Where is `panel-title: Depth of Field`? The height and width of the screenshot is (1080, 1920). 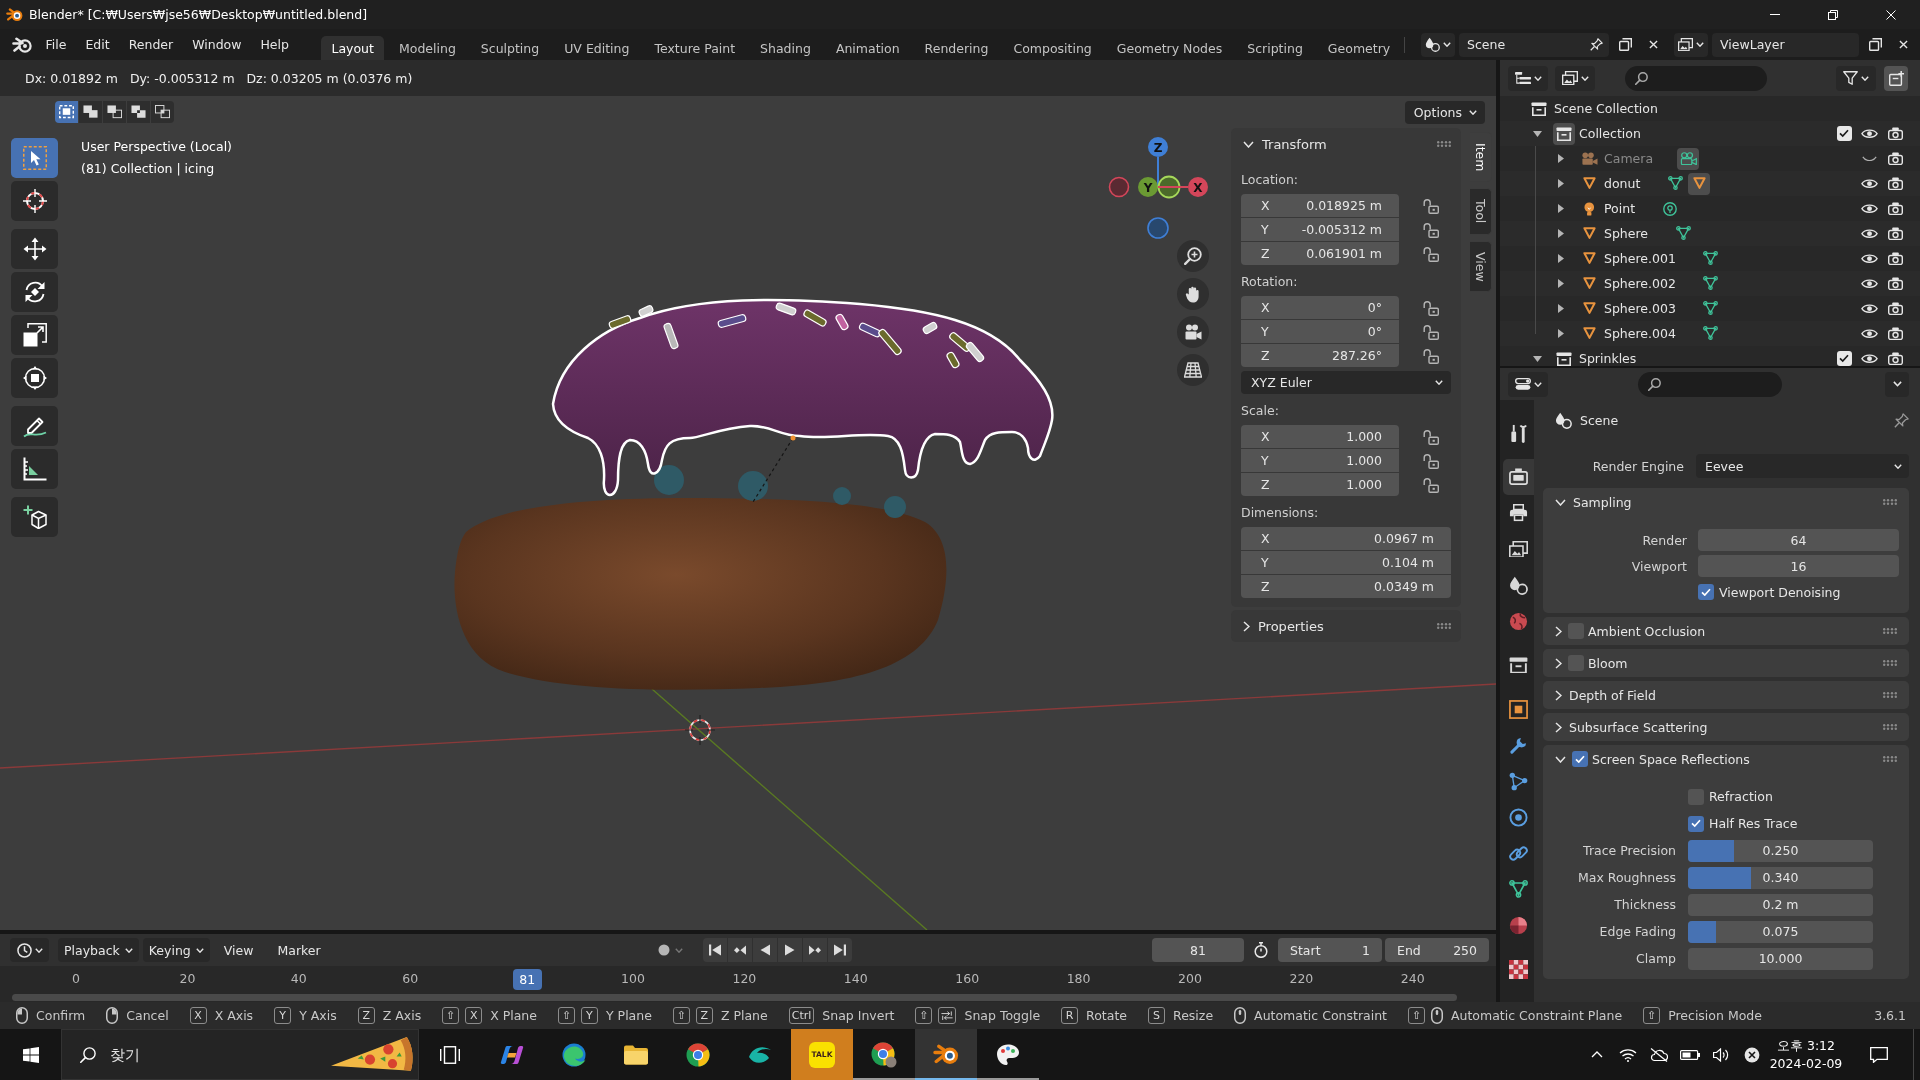 panel-title: Depth of Field is located at coordinates (1726, 695).